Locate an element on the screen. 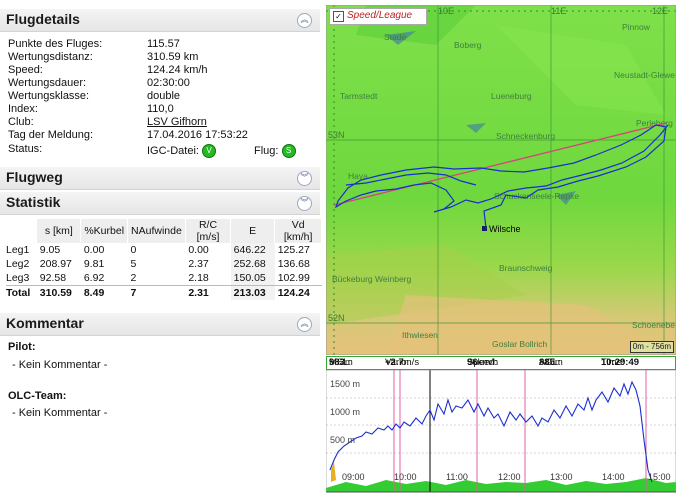 The image size is (686, 499). detail-label: Wertungsdauer: is located at coordinates (47, 83).